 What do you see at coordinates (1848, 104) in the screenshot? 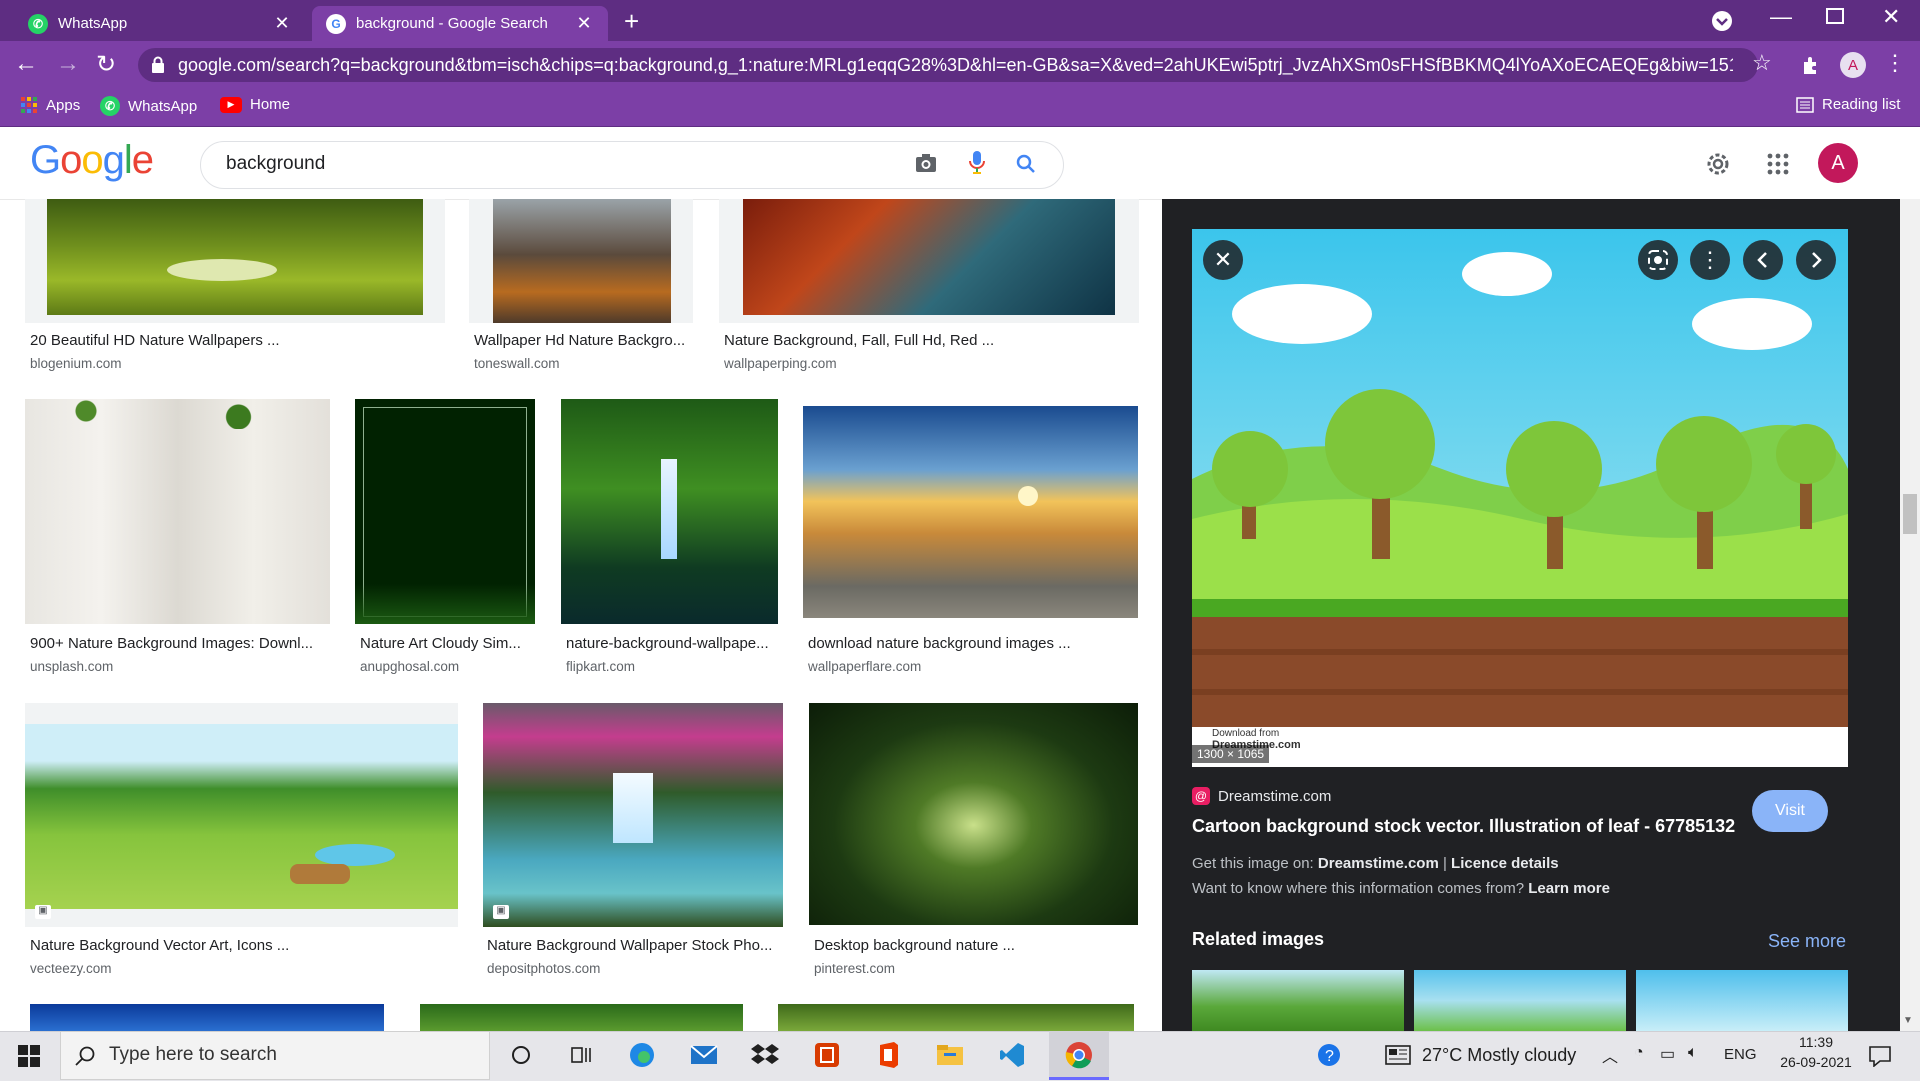
I see `reading-list-button: Reading list` at bounding box center [1848, 104].